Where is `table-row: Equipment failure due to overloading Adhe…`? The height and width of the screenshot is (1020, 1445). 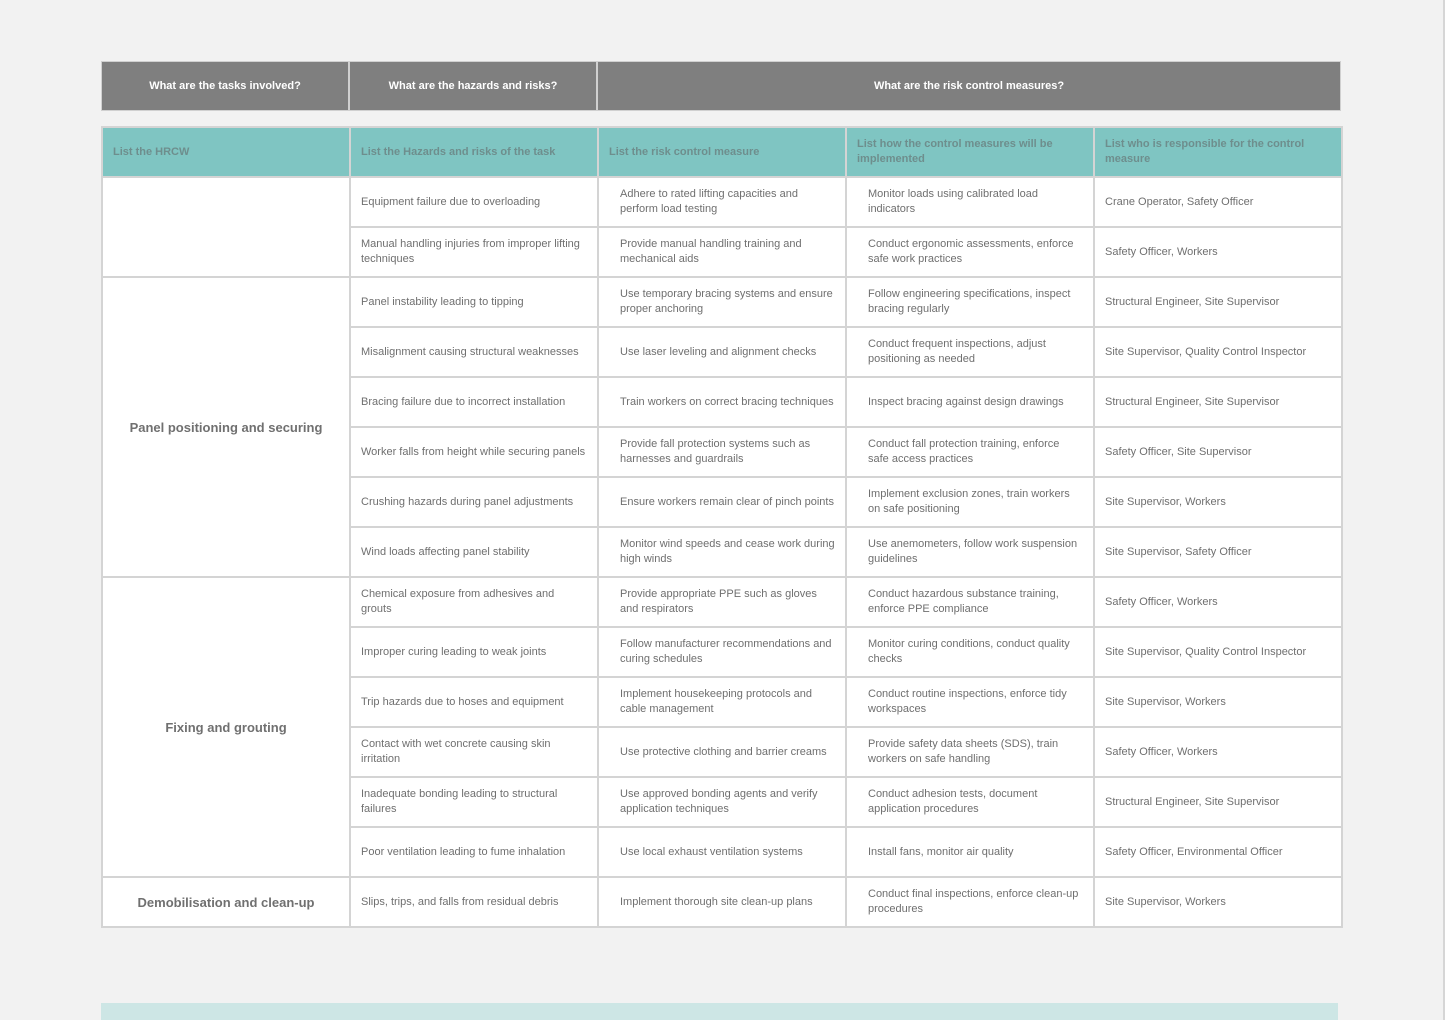
table-row: Equipment failure due to overloading Adhe… is located at coordinates (722, 227).